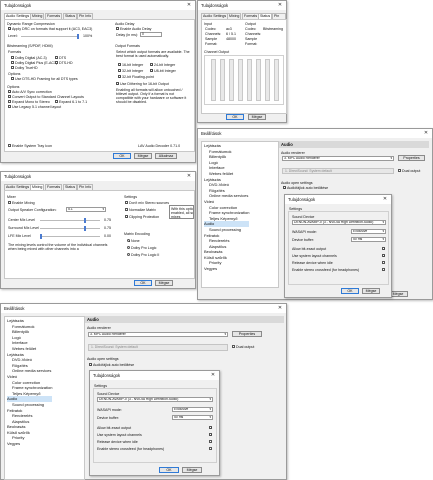 This screenshot has height=480, width=433. Describe the element at coordinates (166, 156) in the screenshot. I see `apply-button: Alkalmaz` at that location.